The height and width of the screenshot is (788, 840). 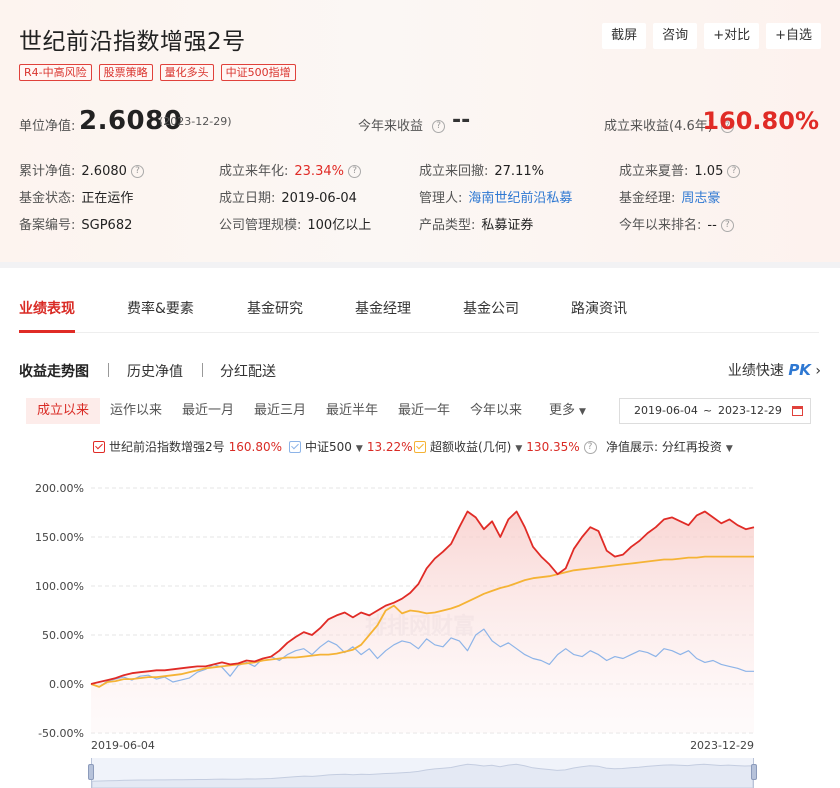 What do you see at coordinates (658, 126) in the screenshot?
I see `since-inception-label-text: 成立来收益(4.6年)` at bounding box center [658, 126].